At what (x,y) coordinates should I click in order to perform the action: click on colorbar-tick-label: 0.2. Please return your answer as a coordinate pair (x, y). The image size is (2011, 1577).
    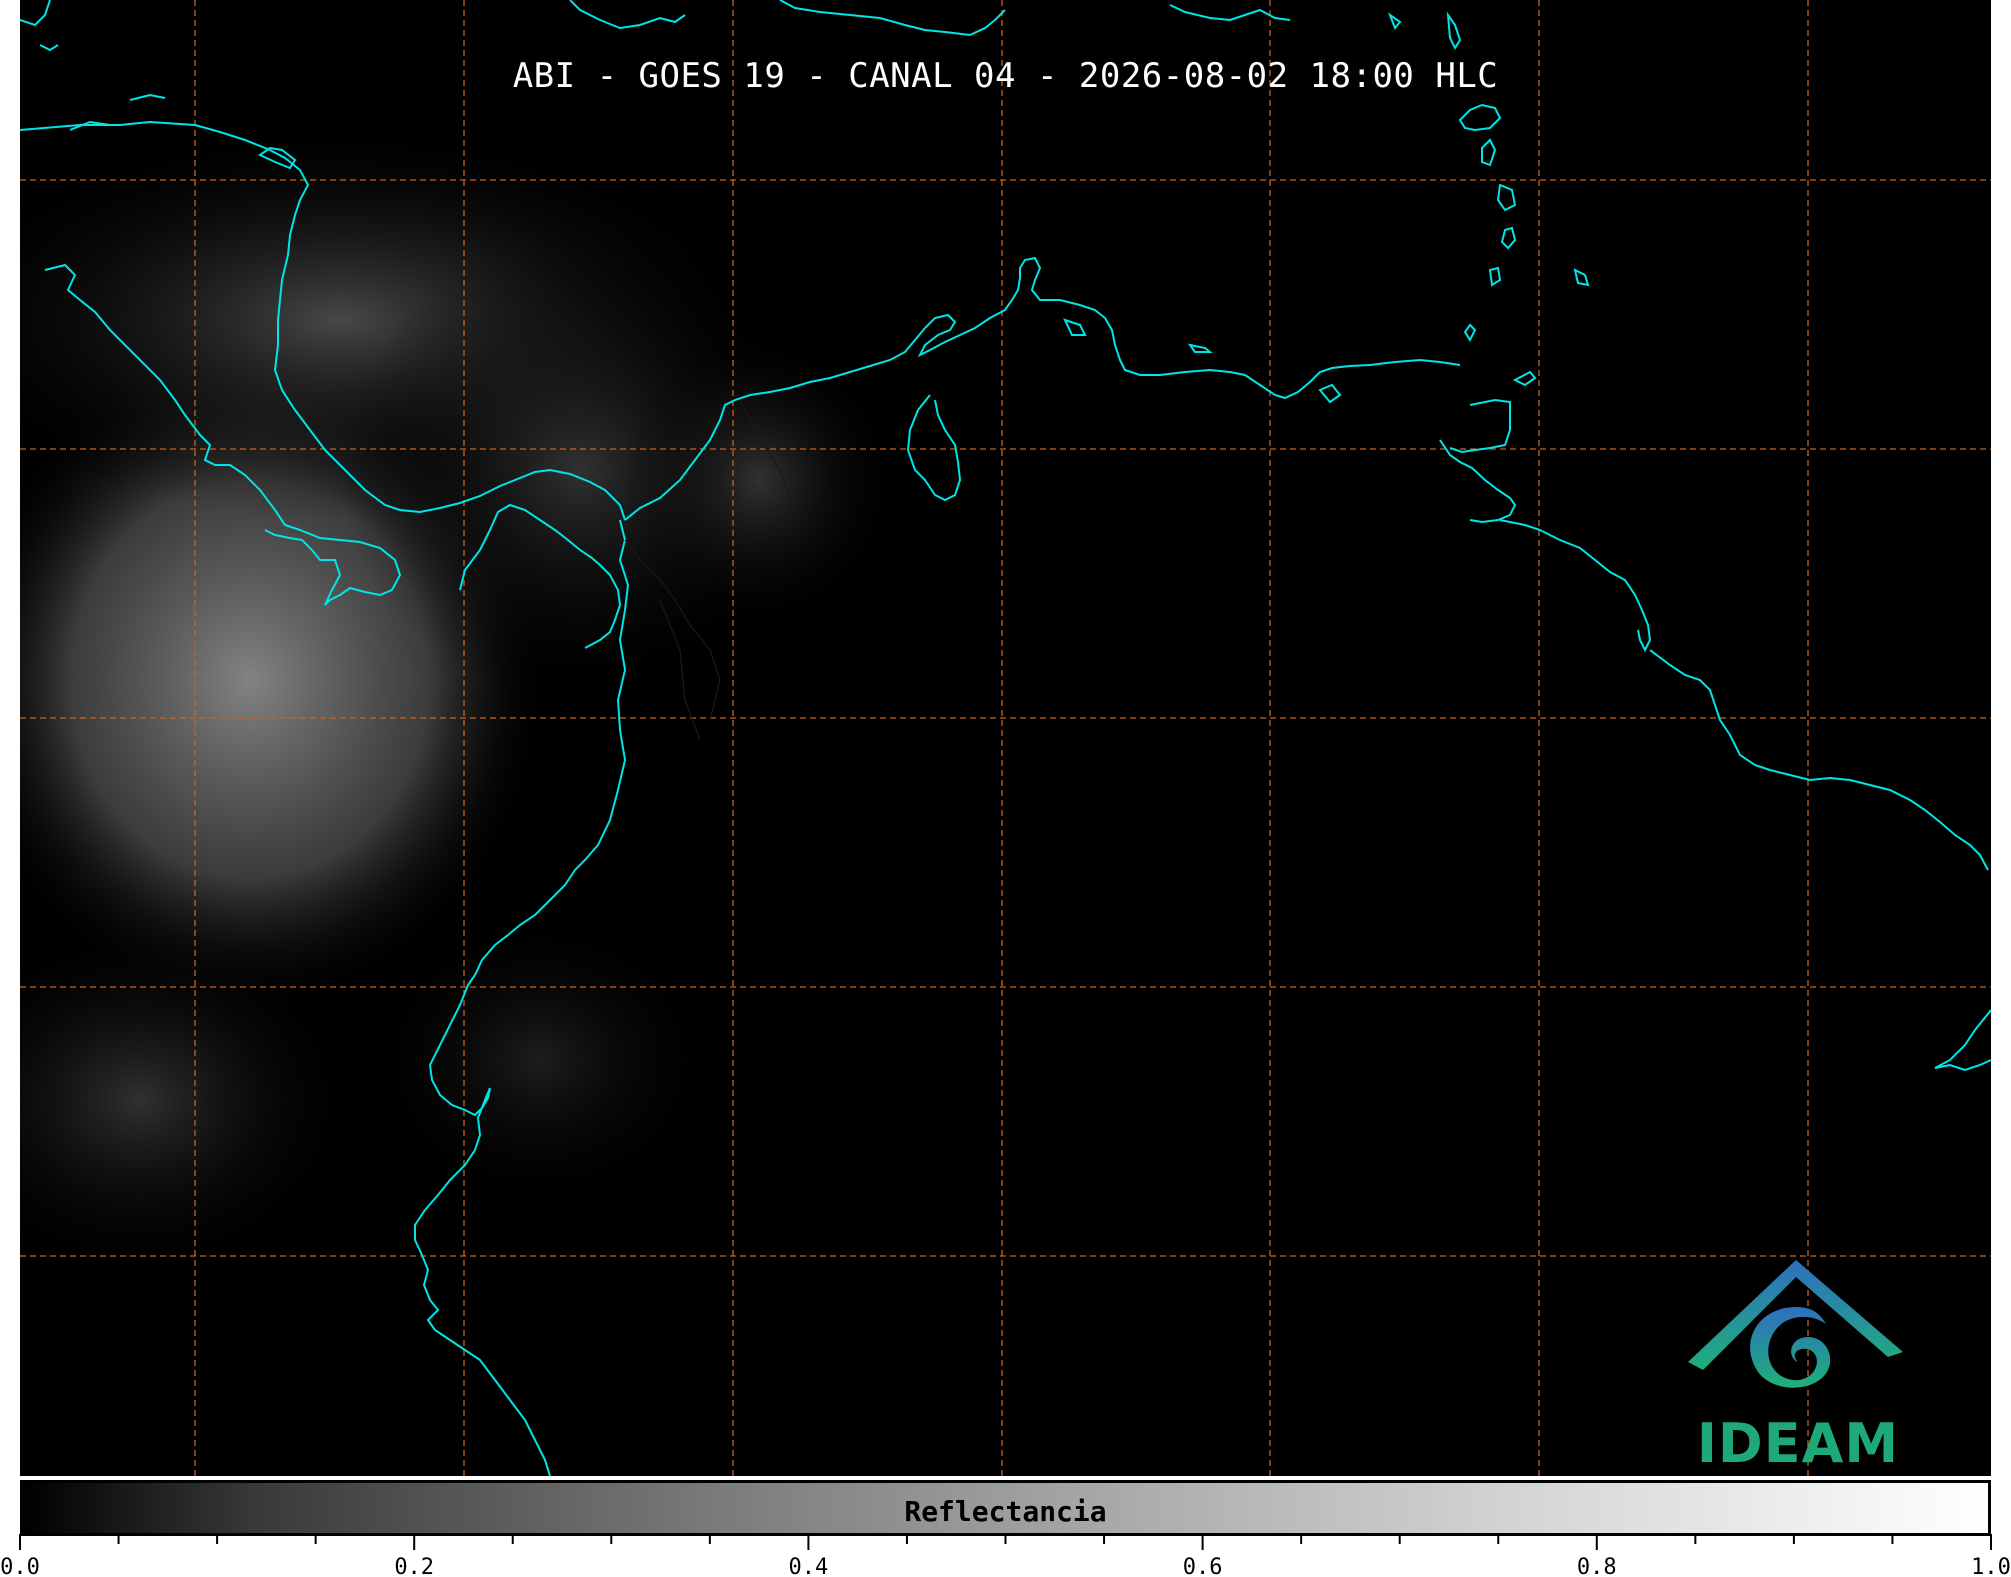
    Looking at the image, I should click on (414, 1566).